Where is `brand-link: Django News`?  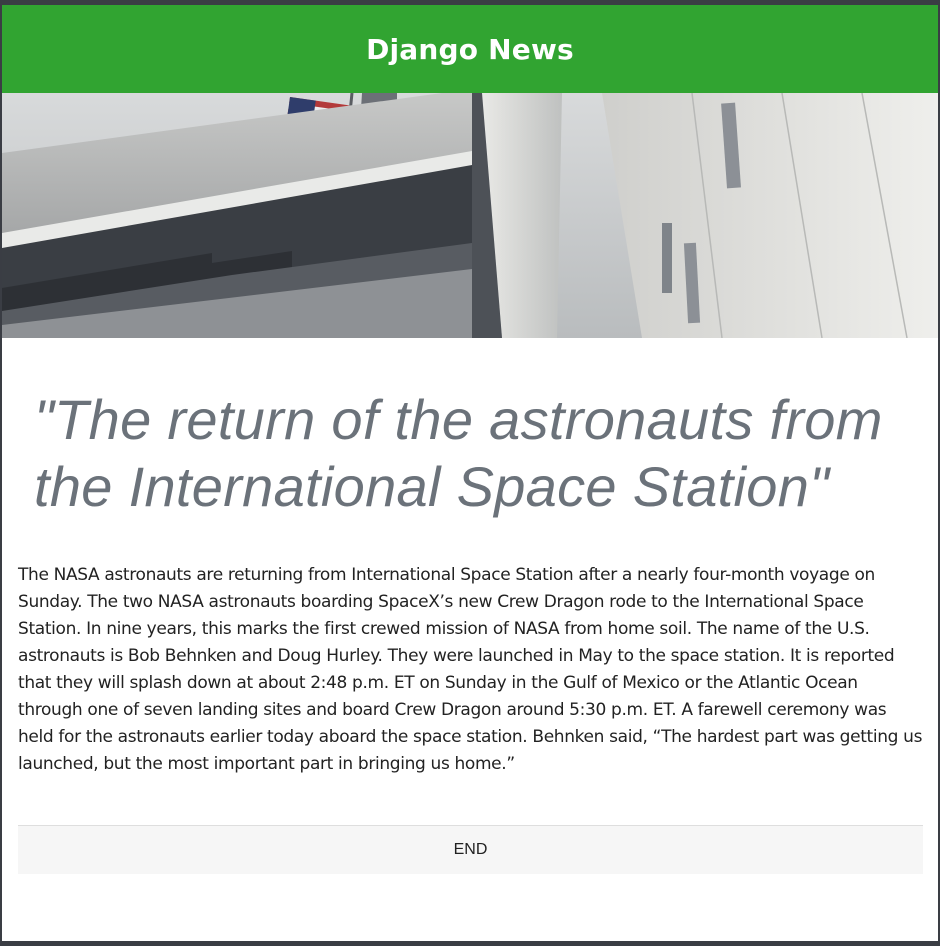
brand-link: Django News is located at coordinates (470, 49).